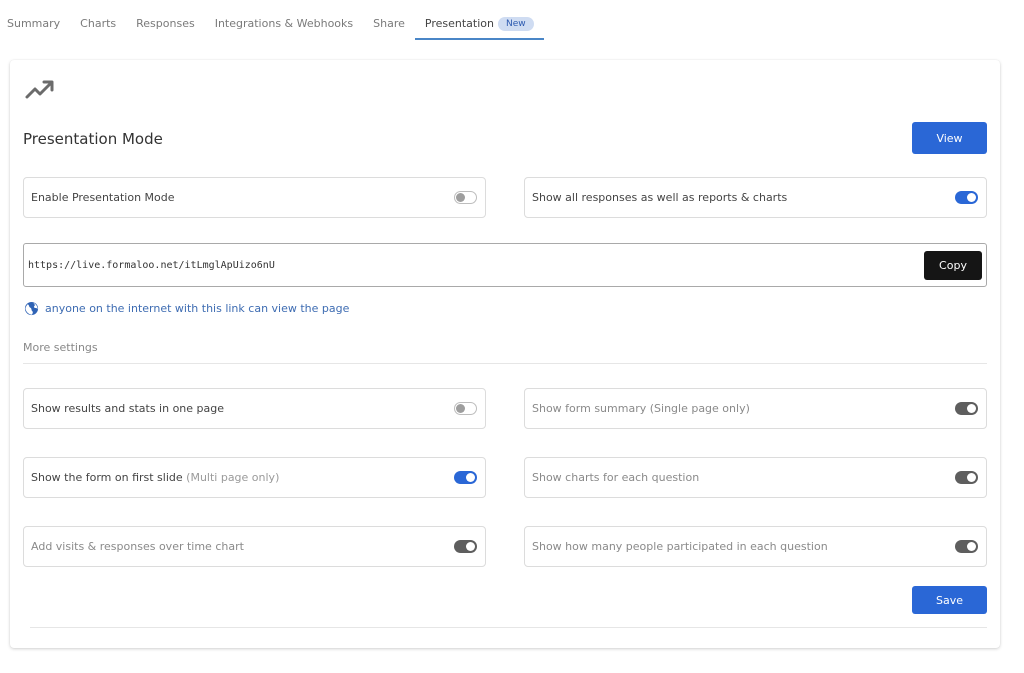 This screenshot has width=1024, height=673. Describe the element at coordinates (966, 197) in the screenshot. I see `show-all-responses-toggle` at that location.